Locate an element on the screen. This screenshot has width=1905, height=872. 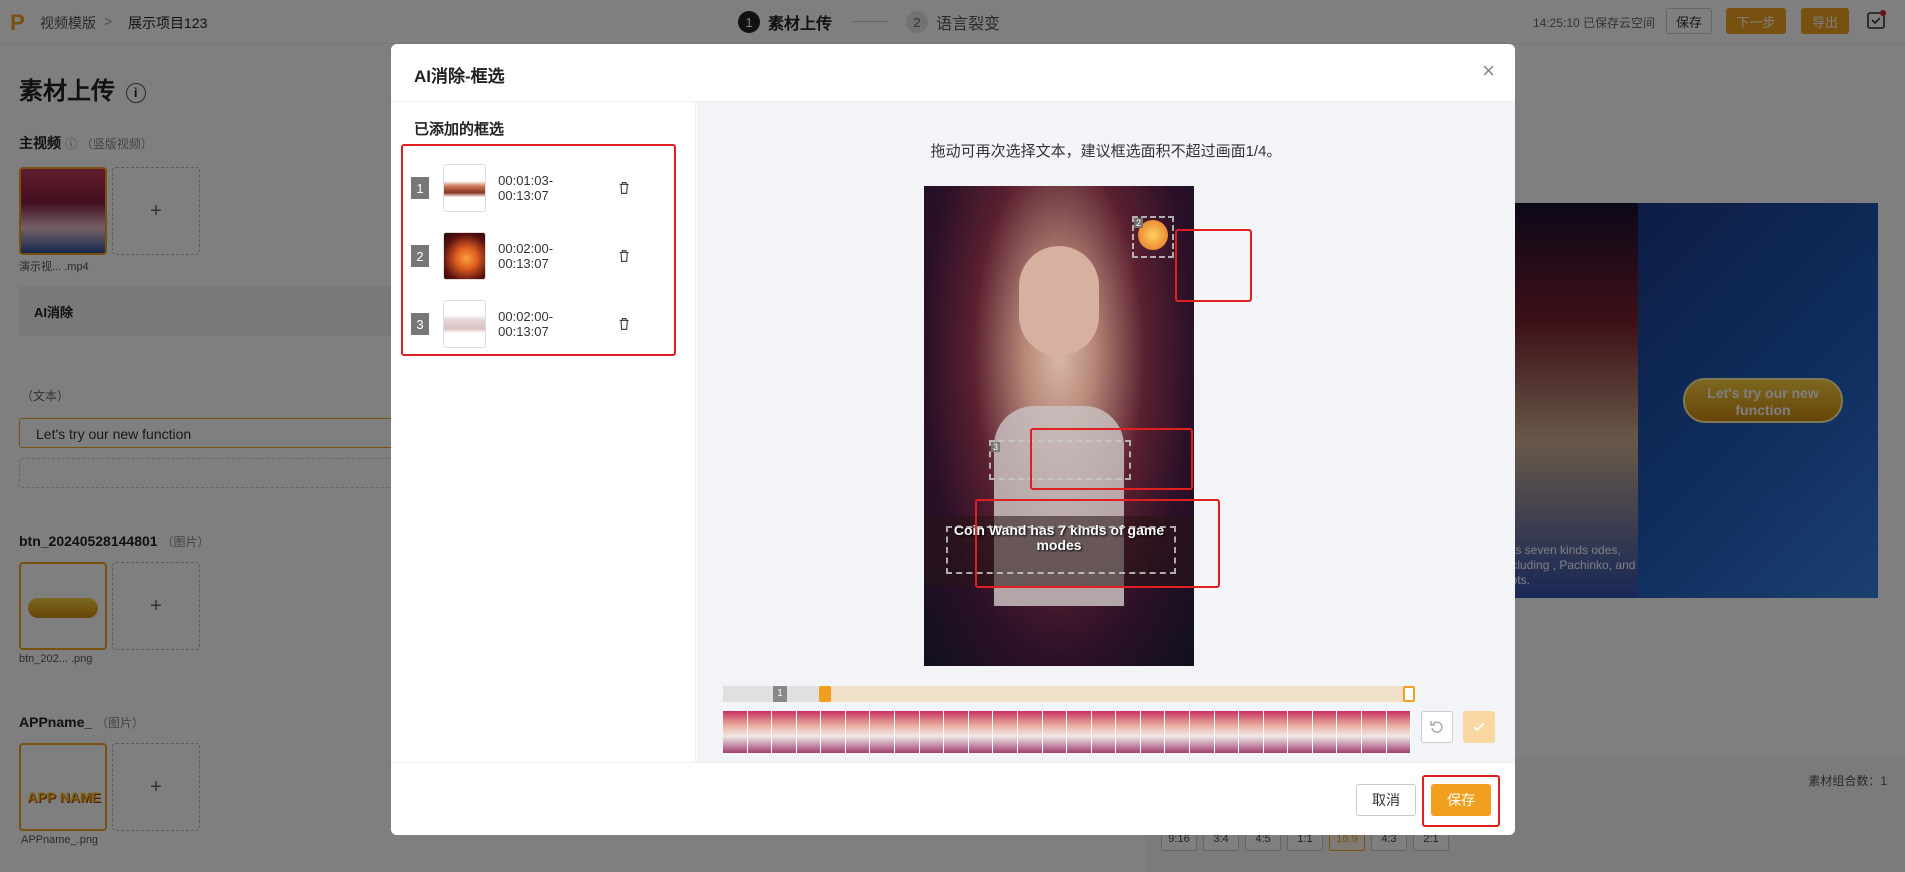
confirm-button is located at coordinates (1479, 727).